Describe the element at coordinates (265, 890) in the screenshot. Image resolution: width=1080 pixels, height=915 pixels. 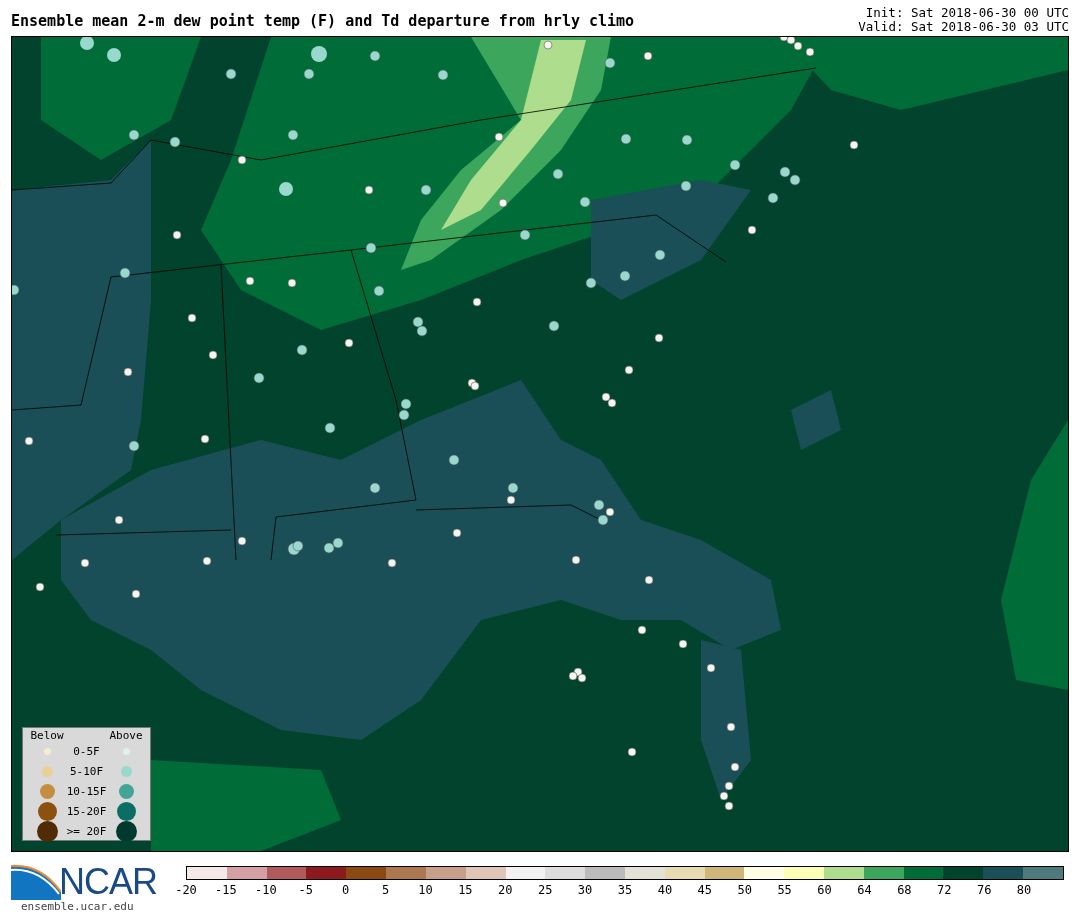
I see `colorbar-tick-label: -10` at that location.